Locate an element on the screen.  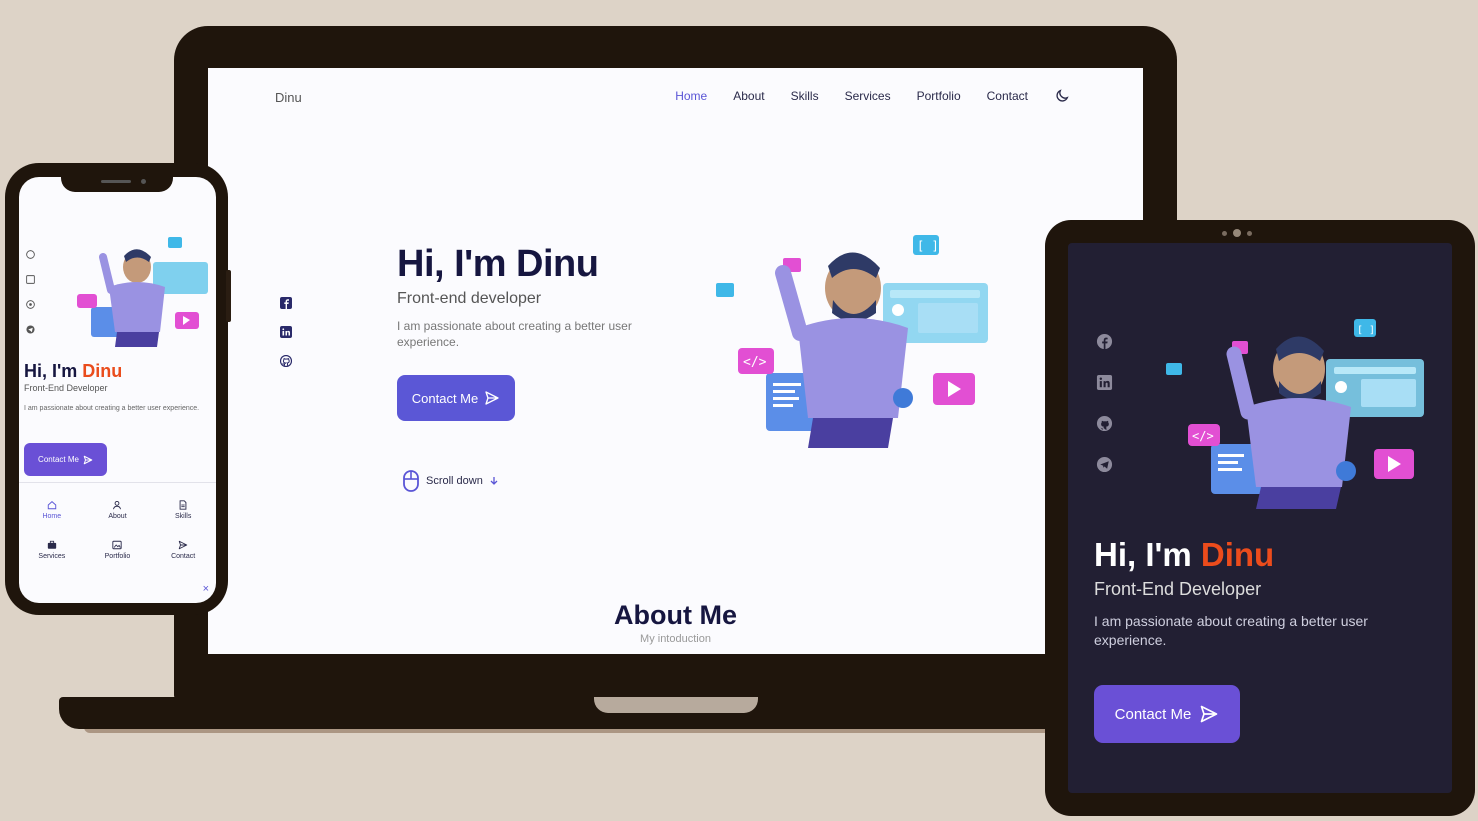
tablet-camera is located at coordinates (1237, 233).